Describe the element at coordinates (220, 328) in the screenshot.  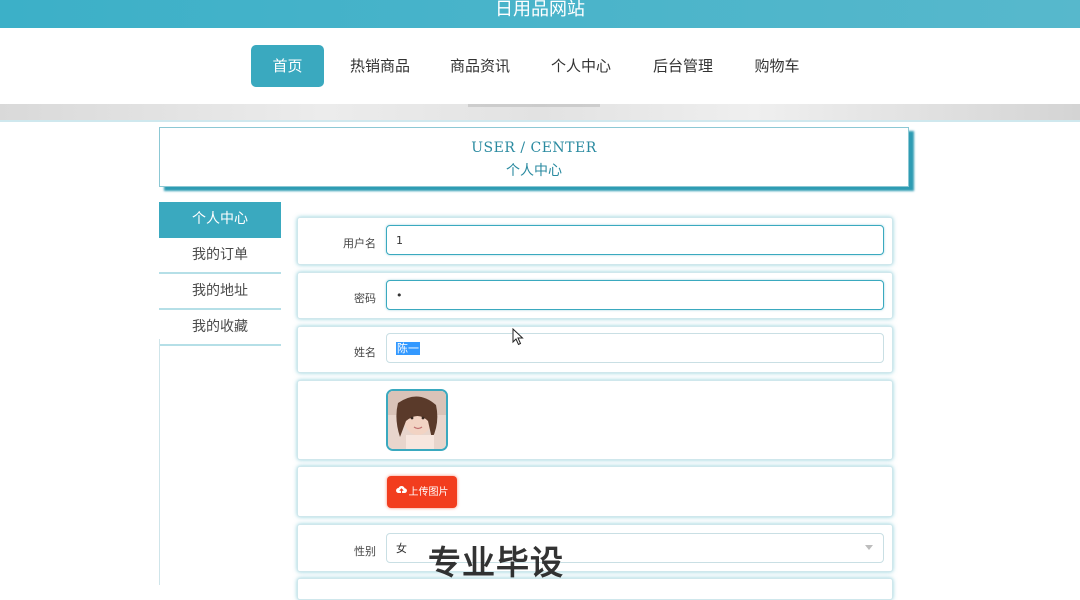
I see `side-item-my-favorites: 我的收藏` at that location.